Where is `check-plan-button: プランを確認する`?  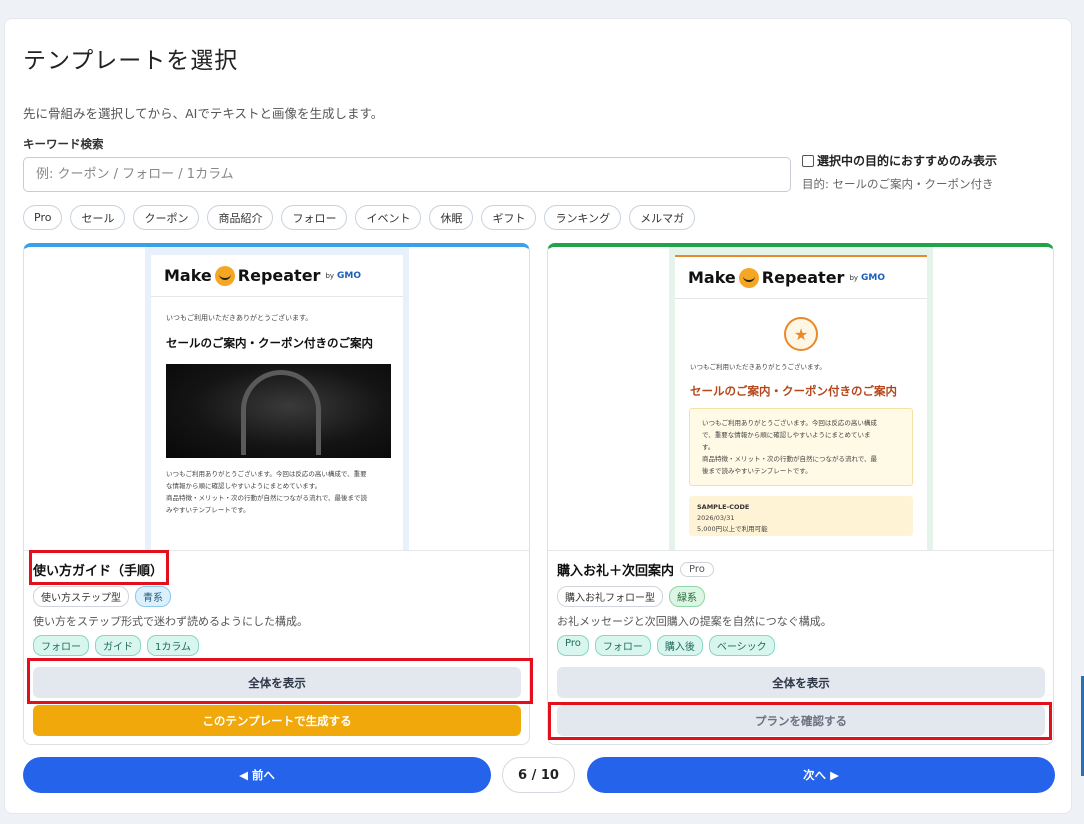 check-plan-button: プランを確認する is located at coordinates (801, 720).